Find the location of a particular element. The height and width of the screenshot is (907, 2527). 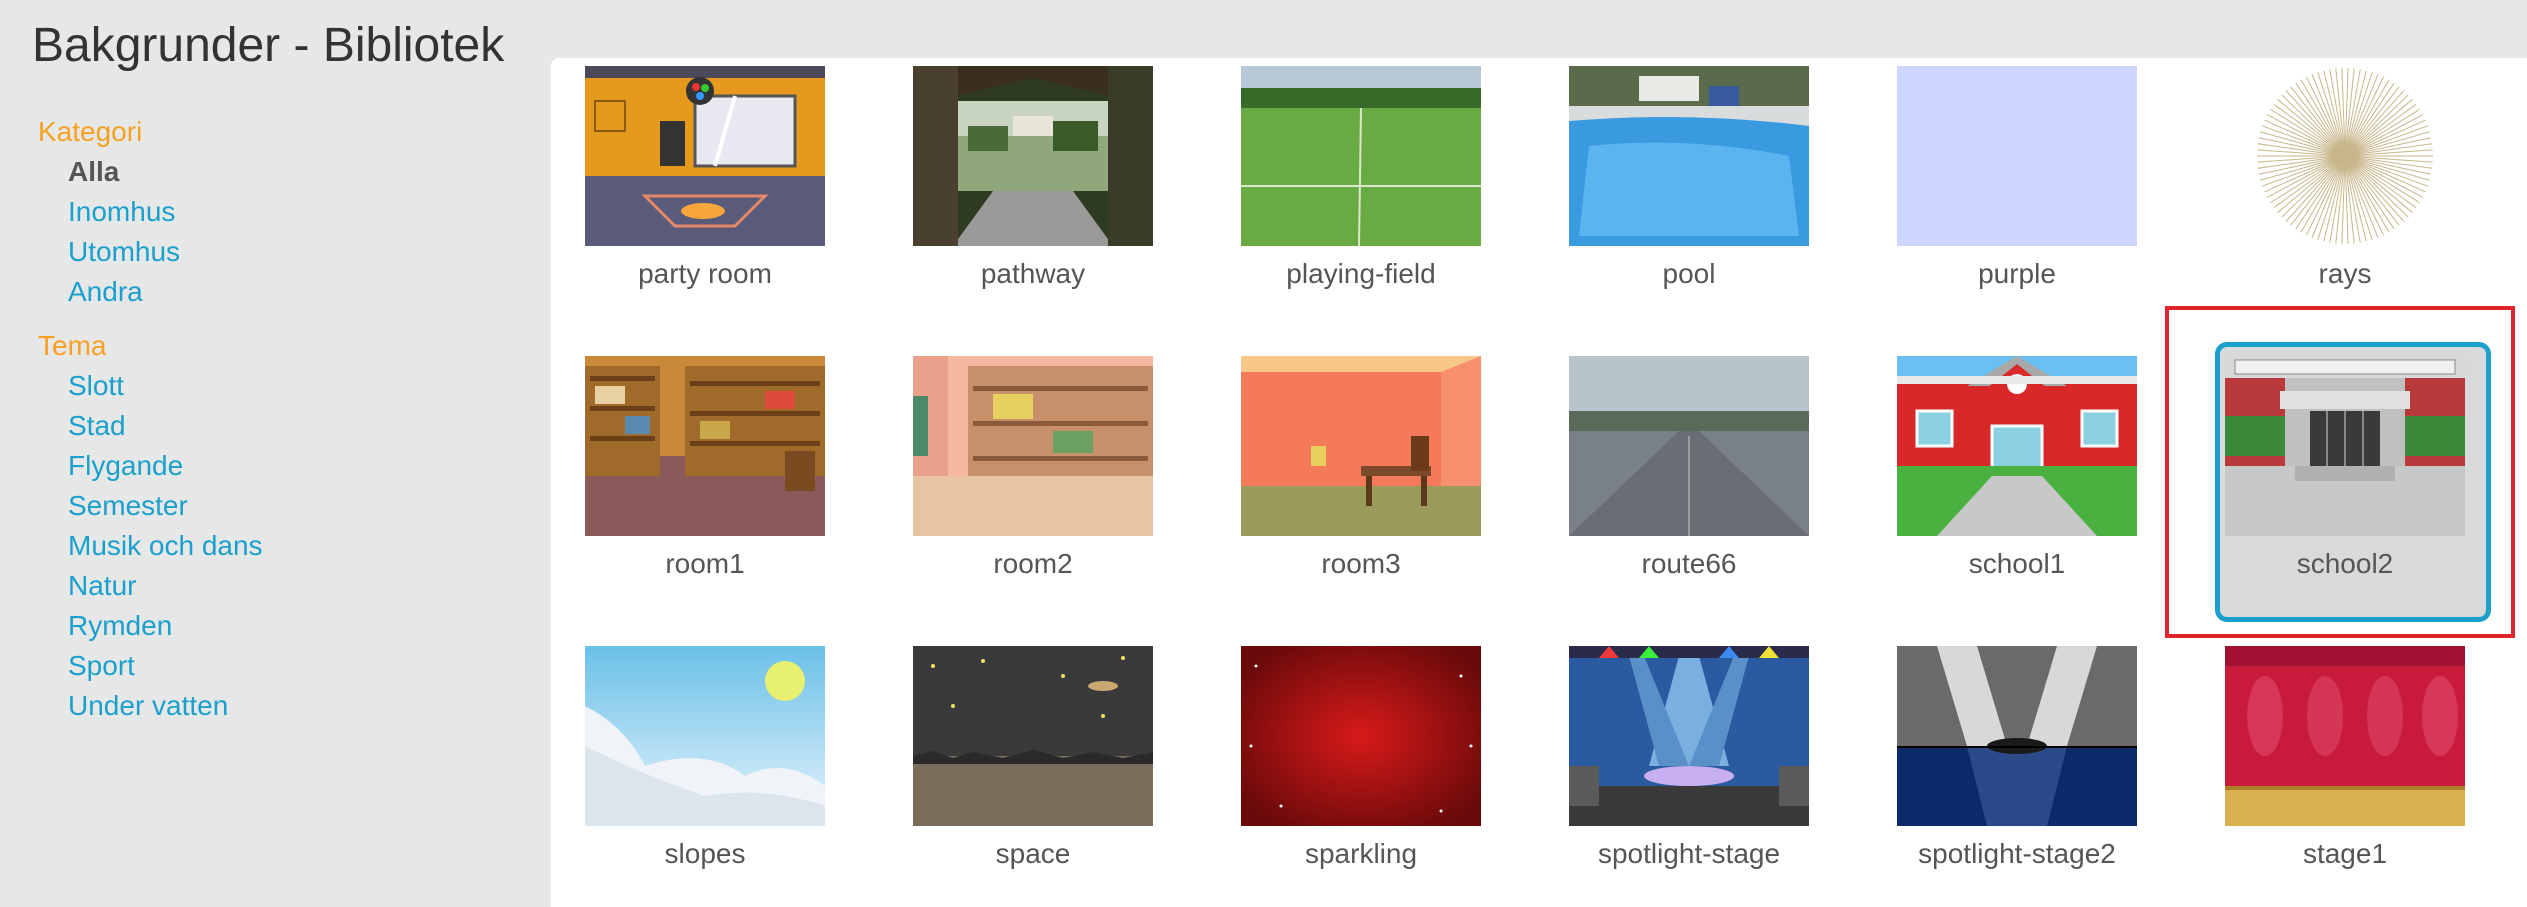

backdrop-tile-sparkling: sparkling is located at coordinates (1344, 772).